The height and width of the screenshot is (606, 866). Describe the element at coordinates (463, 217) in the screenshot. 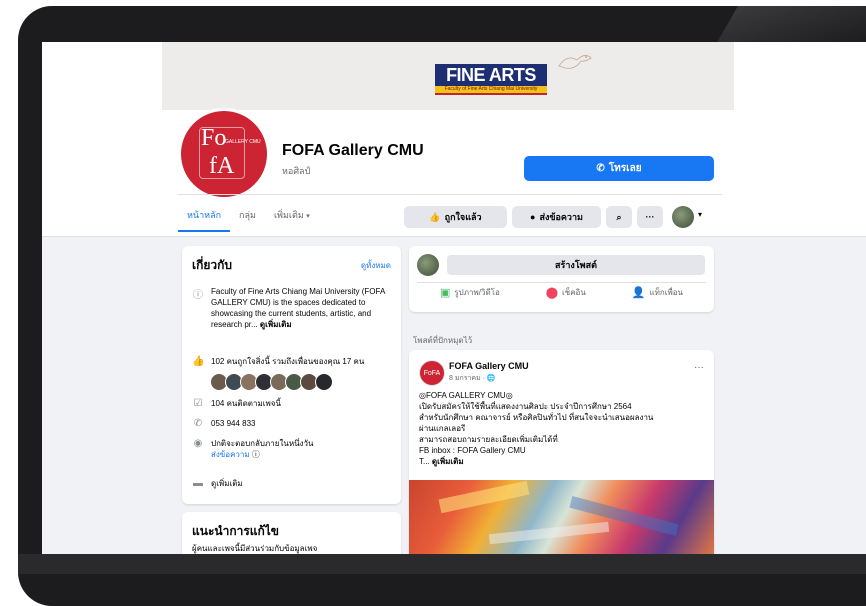

I see `liked-label: ถูกใจแล้ว` at that location.